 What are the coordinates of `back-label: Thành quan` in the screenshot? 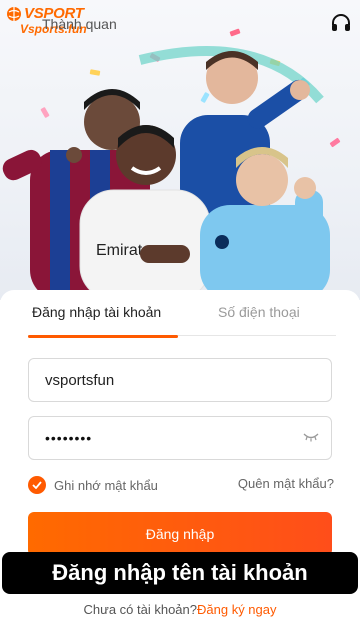 It's located at (79, 24).